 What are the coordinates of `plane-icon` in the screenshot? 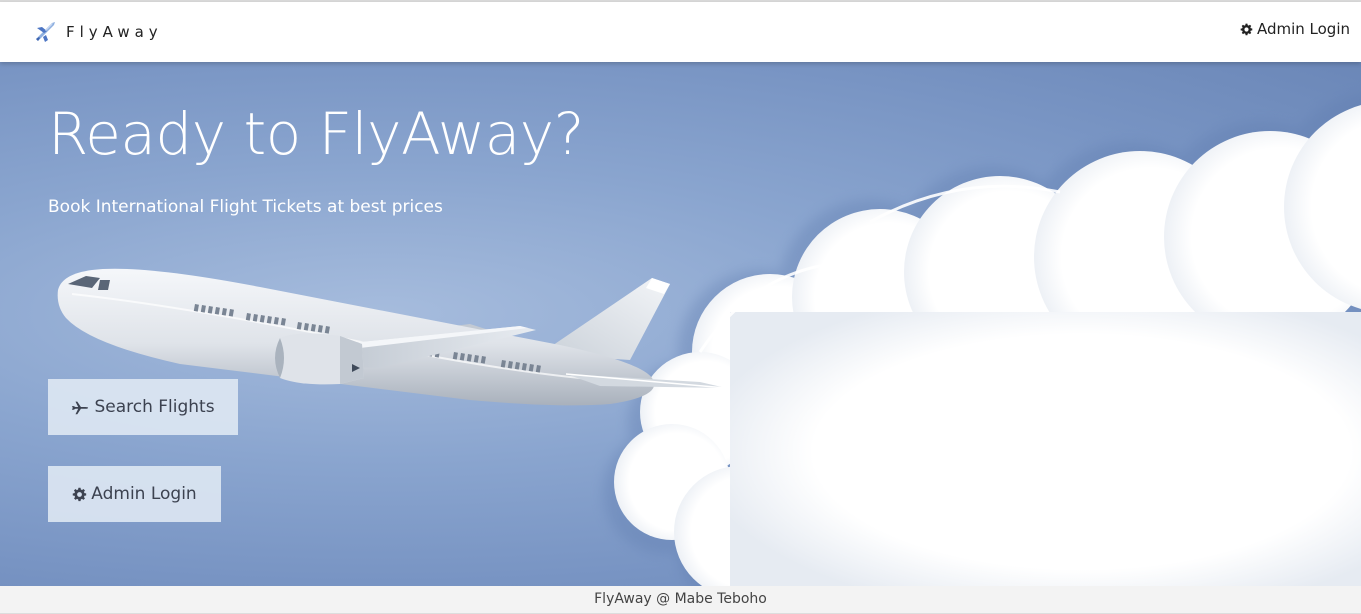 It's located at (80, 408).